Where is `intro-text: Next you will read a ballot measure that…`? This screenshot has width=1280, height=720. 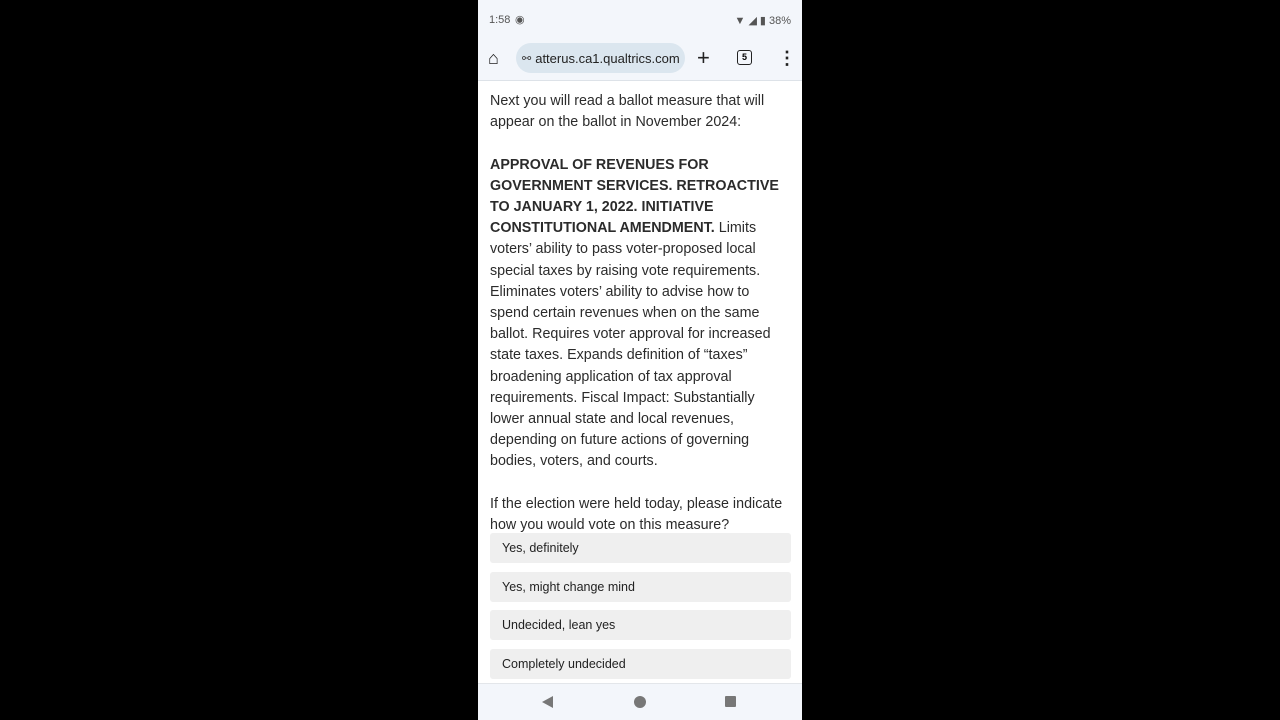 intro-text: Next you will read a ballot measure that… is located at coordinates (627, 112).